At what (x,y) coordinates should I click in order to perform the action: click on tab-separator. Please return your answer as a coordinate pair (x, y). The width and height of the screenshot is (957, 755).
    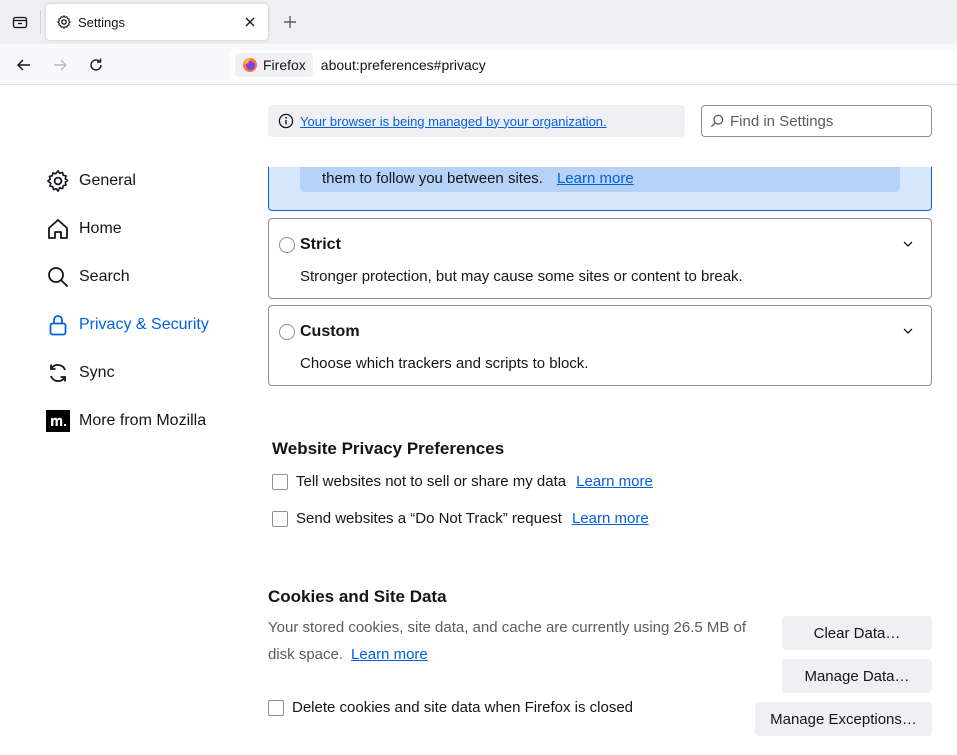
    Looking at the image, I should click on (40, 22).